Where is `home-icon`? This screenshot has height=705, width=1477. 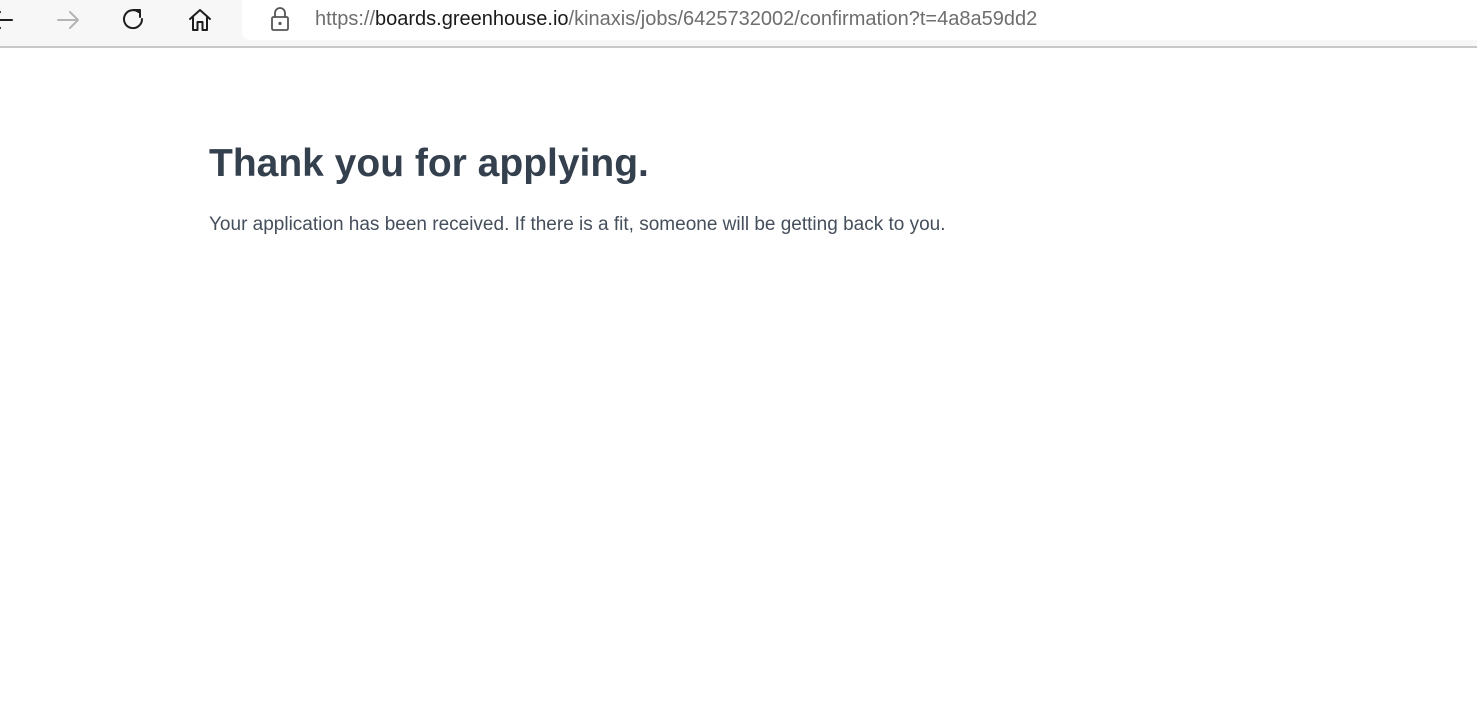 home-icon is located at coordinates (200, 20).